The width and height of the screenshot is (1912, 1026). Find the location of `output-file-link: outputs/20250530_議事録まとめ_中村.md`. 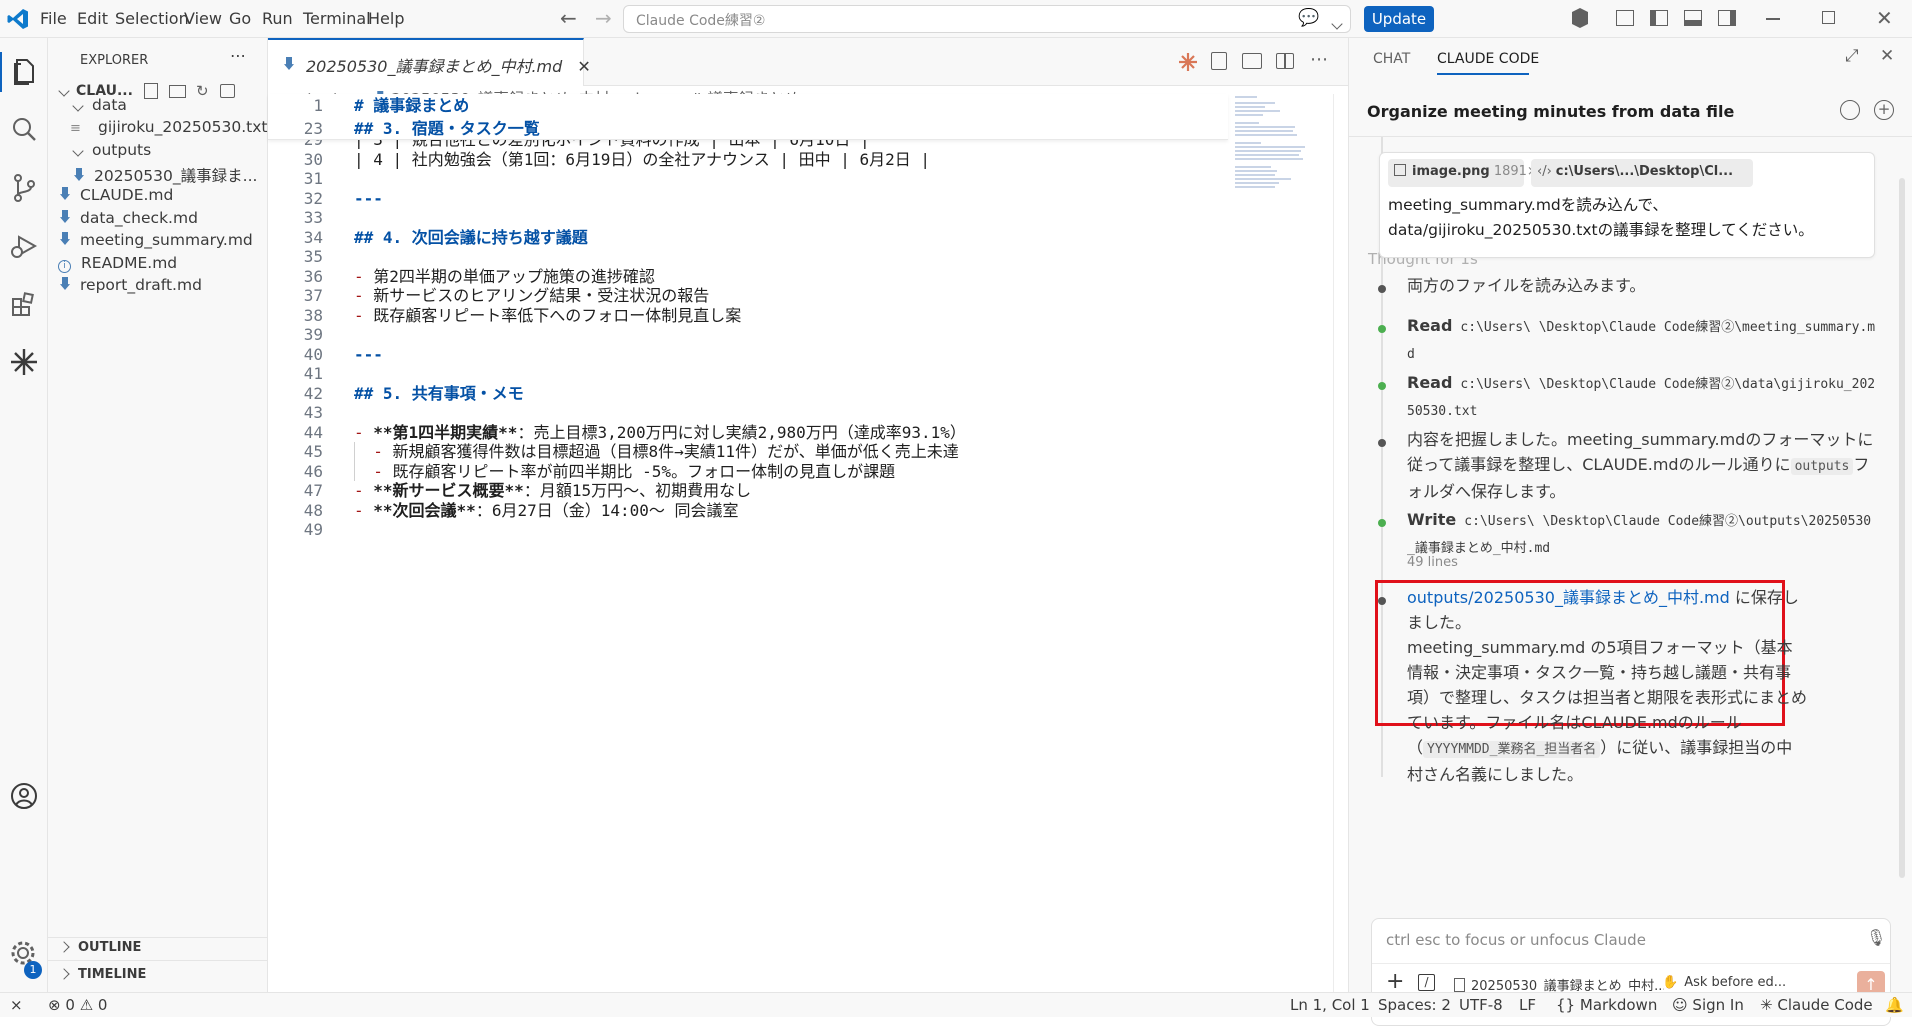

output-file-link: outputs/20250530_議事録まとめ_中村.md is located at coordinates (1568, 597).